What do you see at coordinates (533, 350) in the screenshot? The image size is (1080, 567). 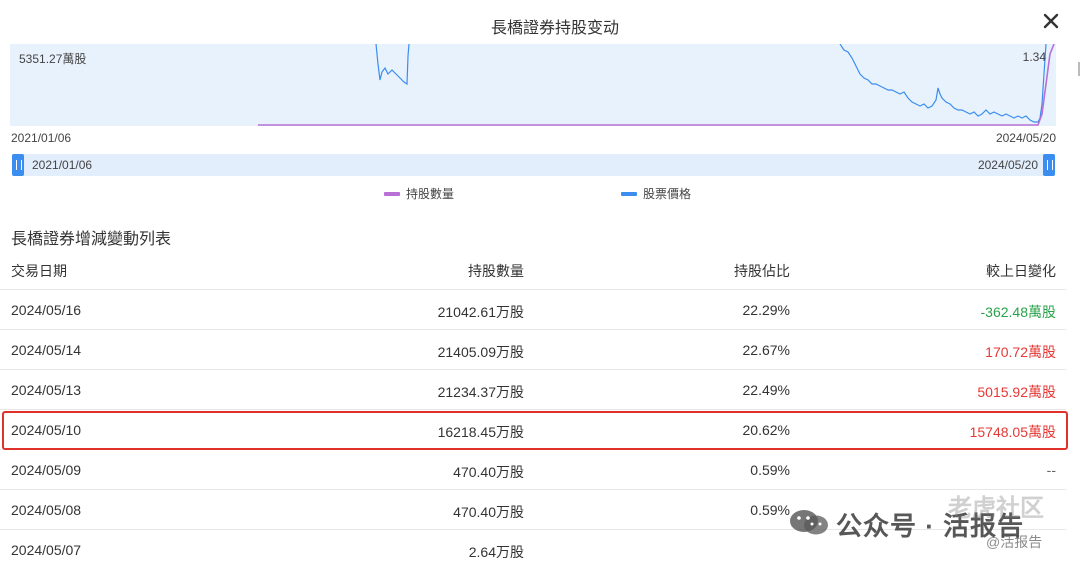 I see `table-row: 2024/05/14 21405.09万股 22.67% 170.72萬股` at bounding box center [533, 350].